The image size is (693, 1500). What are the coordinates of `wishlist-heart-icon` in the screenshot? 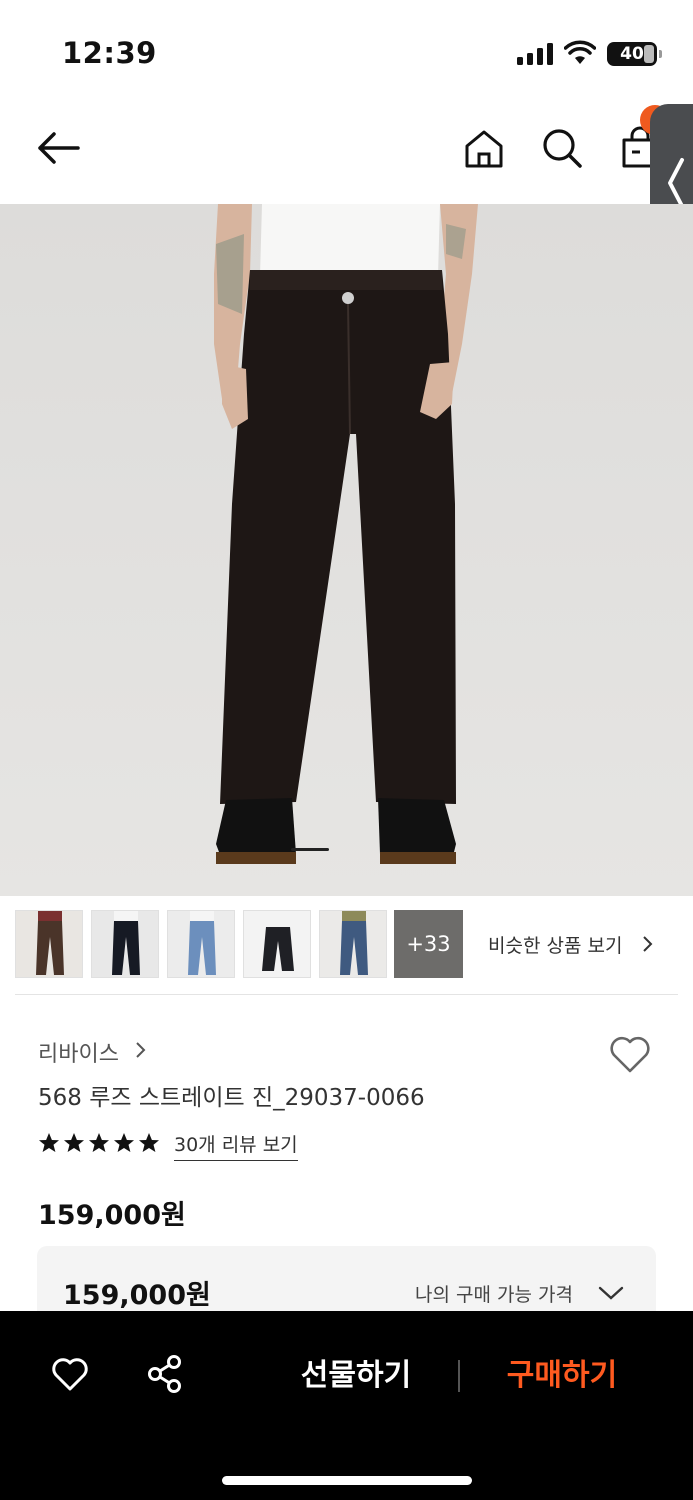 It's located at (630, 1054).